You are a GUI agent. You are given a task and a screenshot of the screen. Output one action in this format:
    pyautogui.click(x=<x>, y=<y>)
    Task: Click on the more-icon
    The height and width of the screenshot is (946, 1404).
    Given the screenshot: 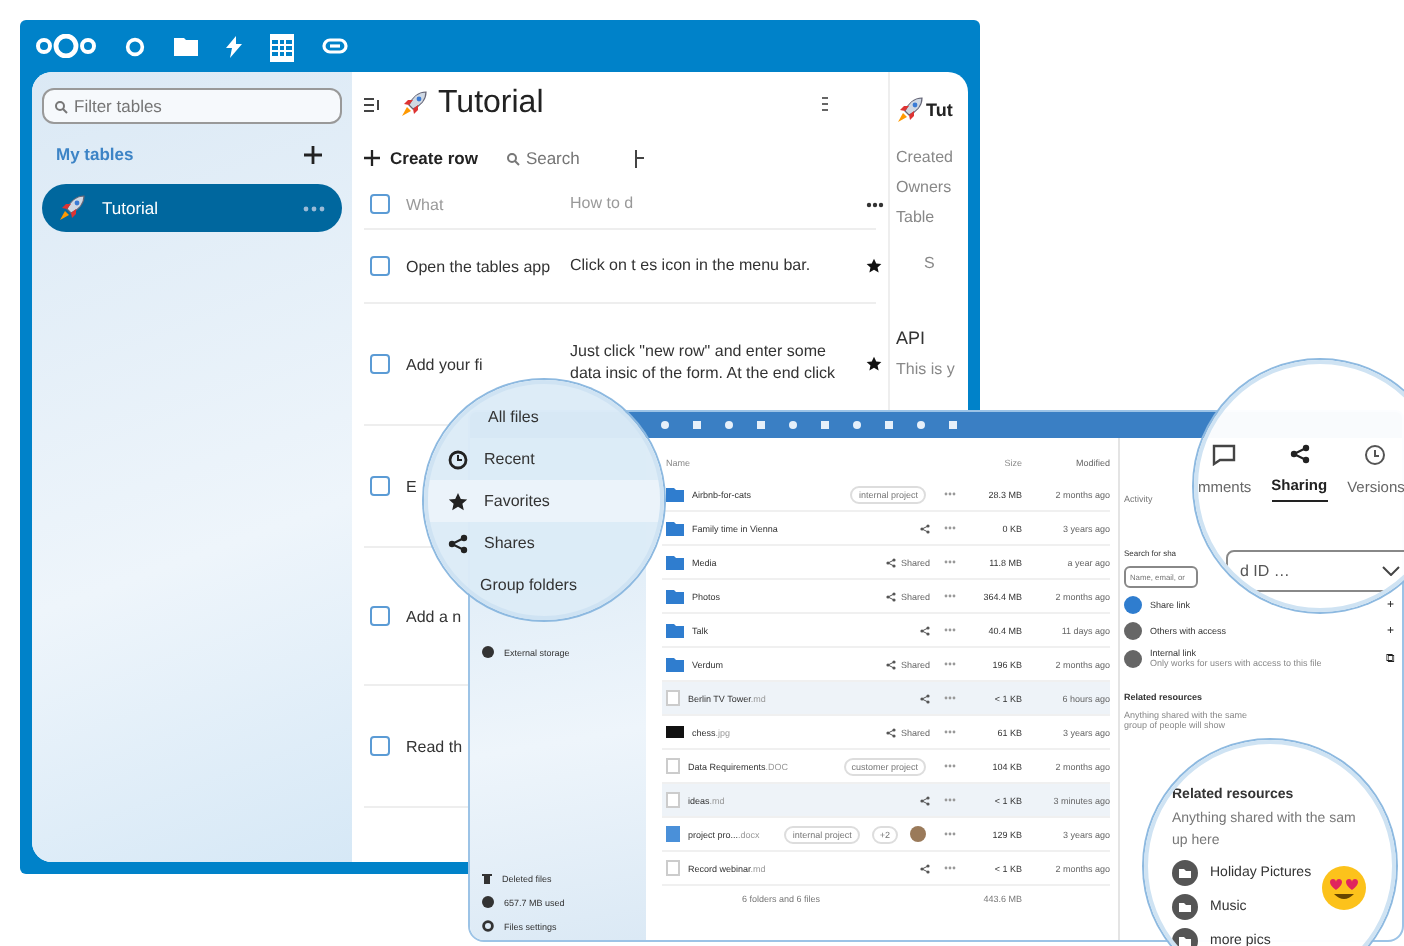 What is the action you would take?
    pyautogui.click(x=875, y=204)
    